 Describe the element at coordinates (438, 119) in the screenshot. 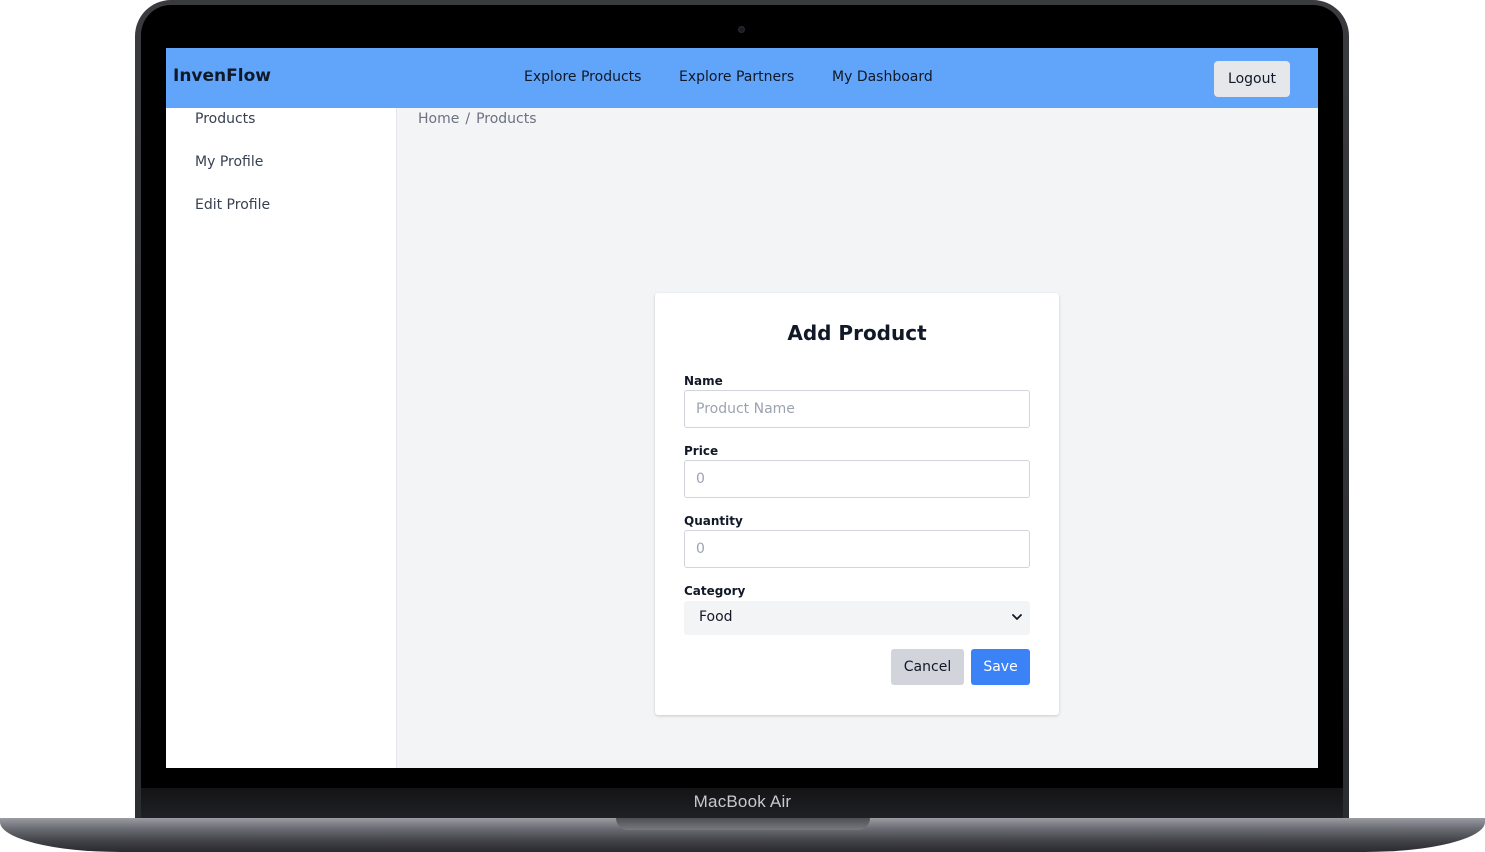

I see `breadcrumb-home: Home` at that location.